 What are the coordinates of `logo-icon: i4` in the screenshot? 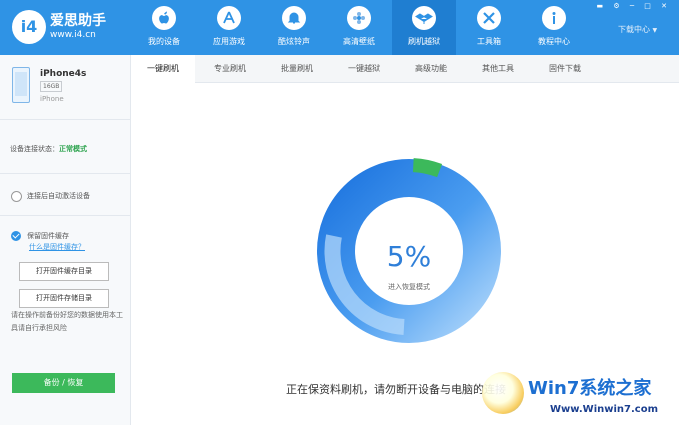 It's located at (29, 27).